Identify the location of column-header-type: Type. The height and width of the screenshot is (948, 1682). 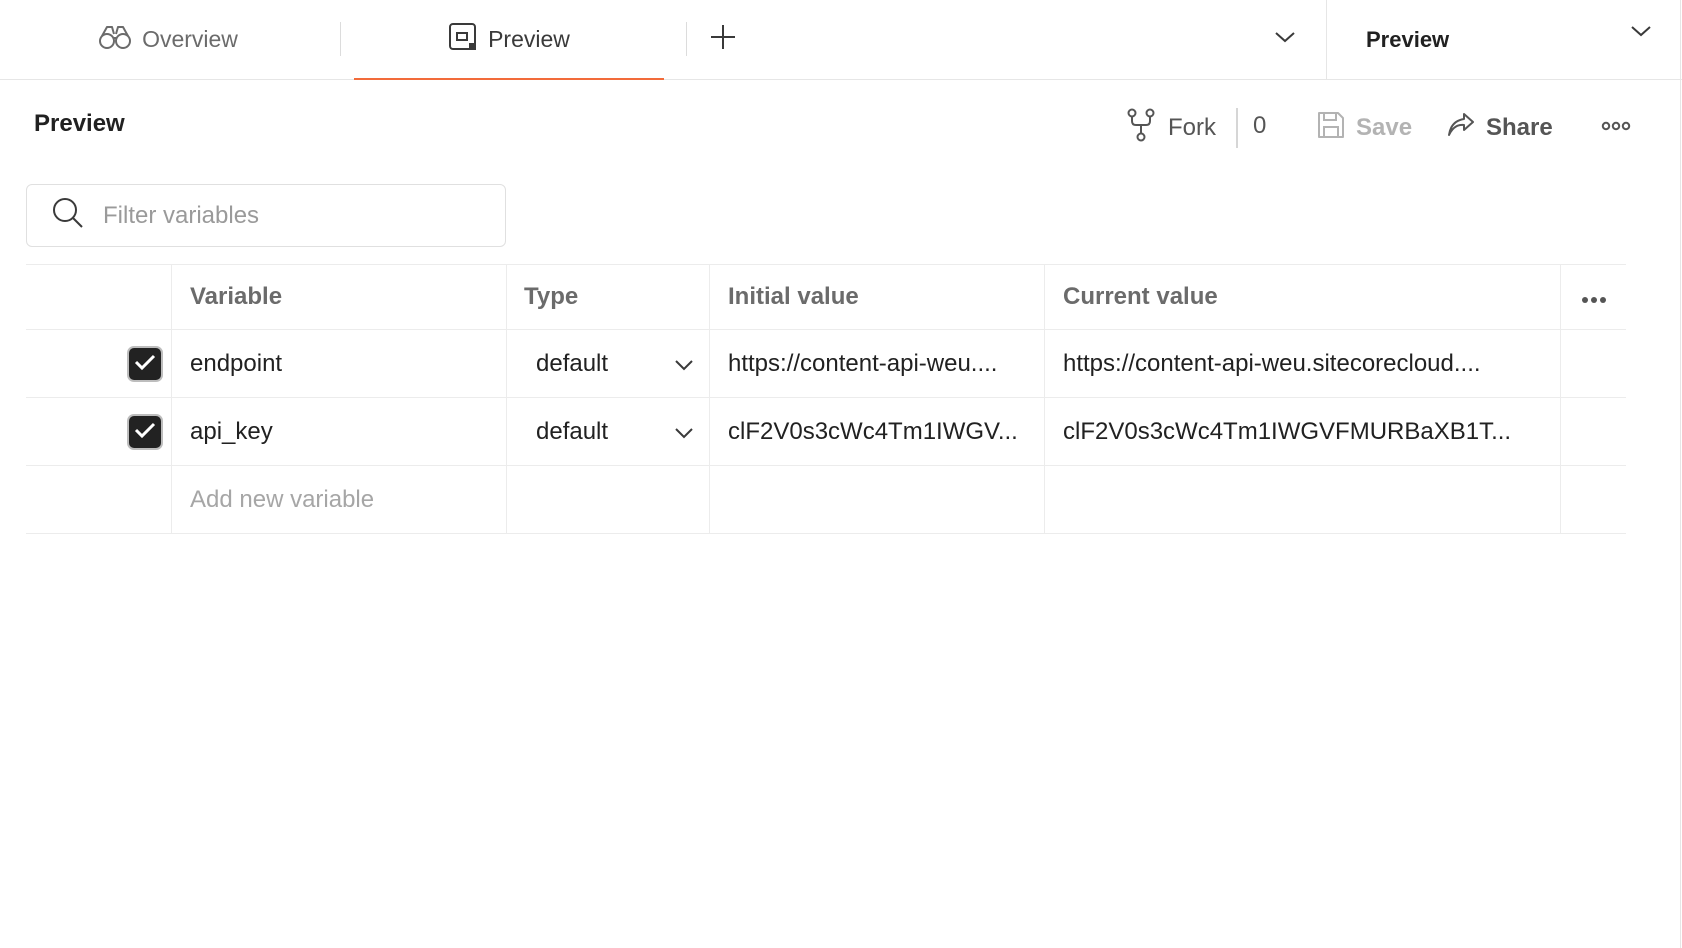
(608, 297).